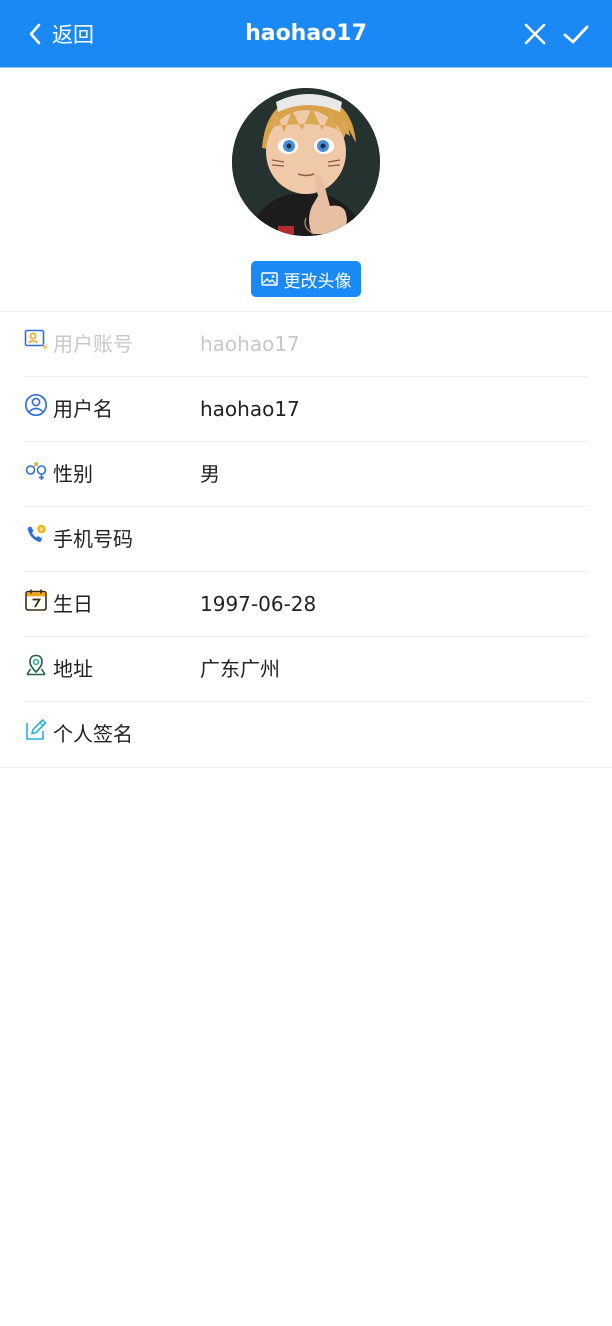  What do you see at coordinates (269, 279) in the screenshot?
I see `image-icon` at bounding box center [269, 279].